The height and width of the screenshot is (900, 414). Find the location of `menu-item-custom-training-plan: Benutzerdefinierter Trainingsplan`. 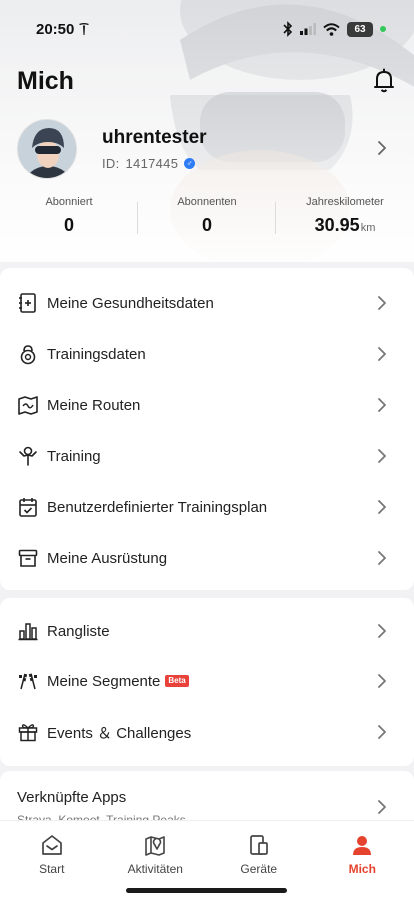

menu-item-custom-training-plan: Benutzerdefinierter Trainingsplan is located at coordinates (207, 507).